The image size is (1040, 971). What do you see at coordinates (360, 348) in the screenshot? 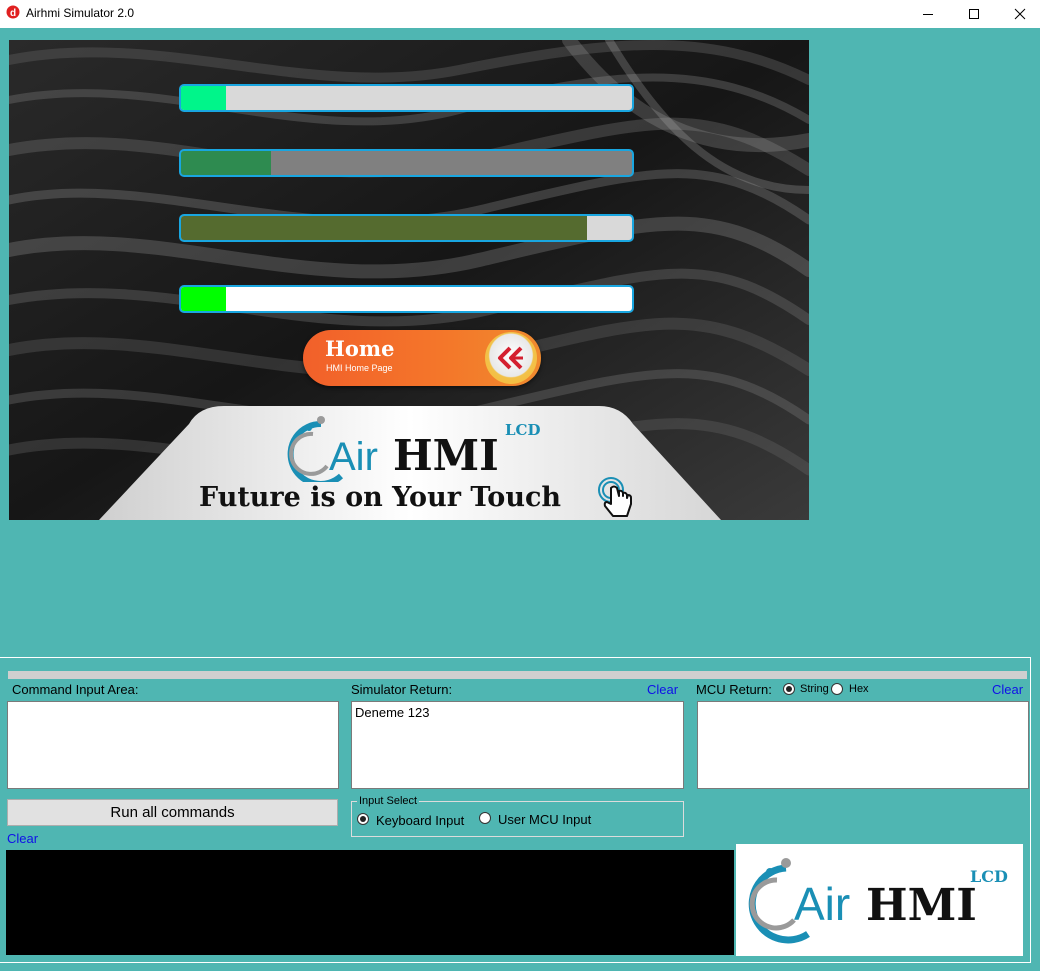
I see `home-button-title: Home` at bounding box center [360, 348].